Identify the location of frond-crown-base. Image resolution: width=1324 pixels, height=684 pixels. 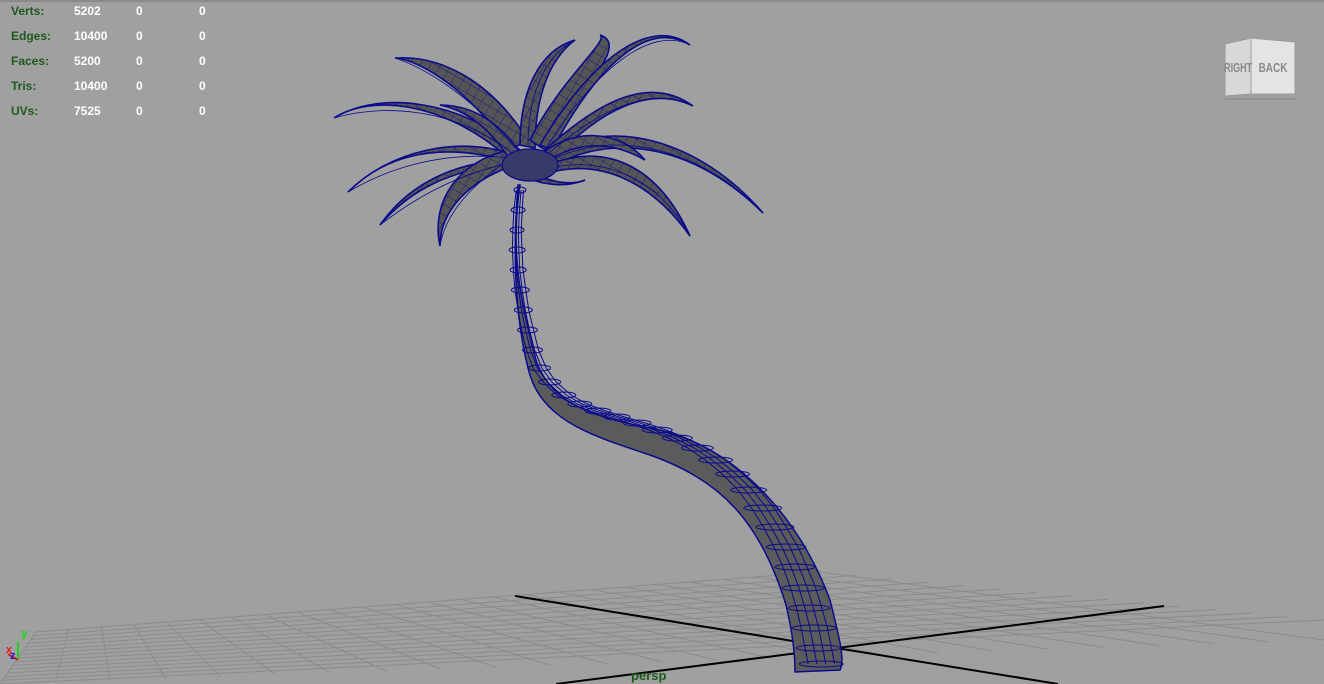
(530, 165).